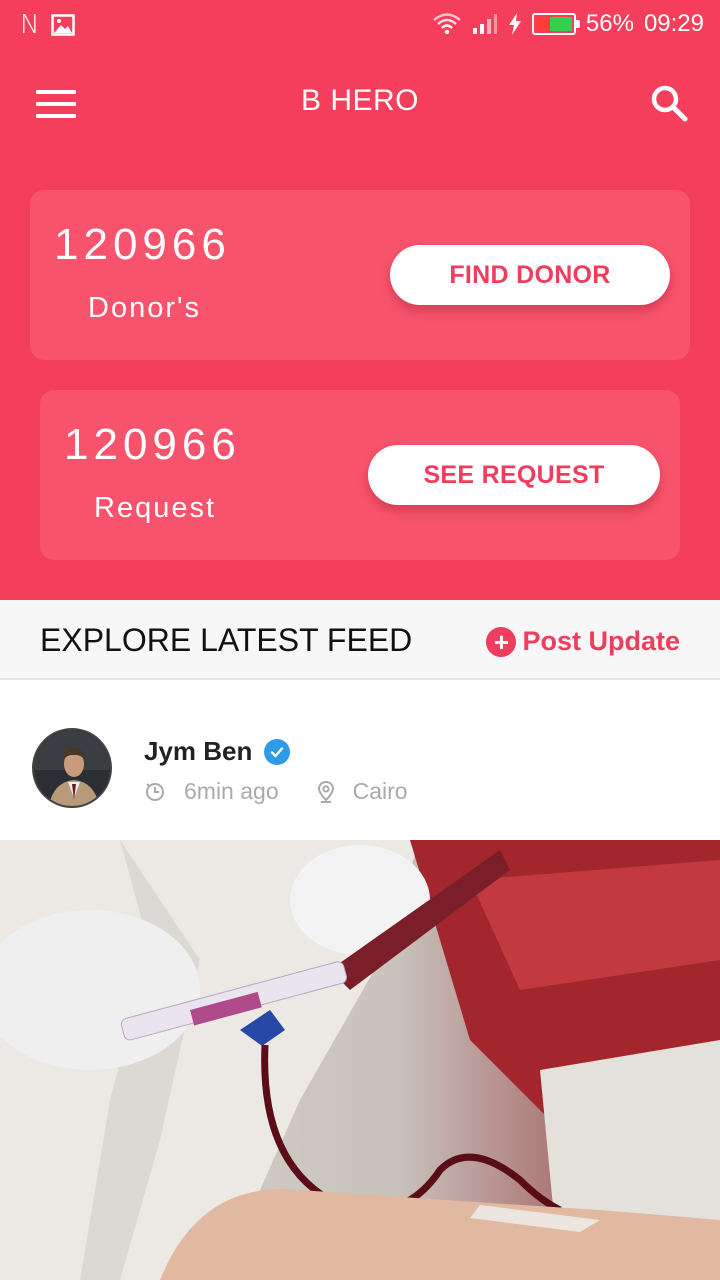 The image size is (720, 1280). Describe the element at coordinates (142, 244) in the screenshot. I see `donor-count: 120966` at that location.